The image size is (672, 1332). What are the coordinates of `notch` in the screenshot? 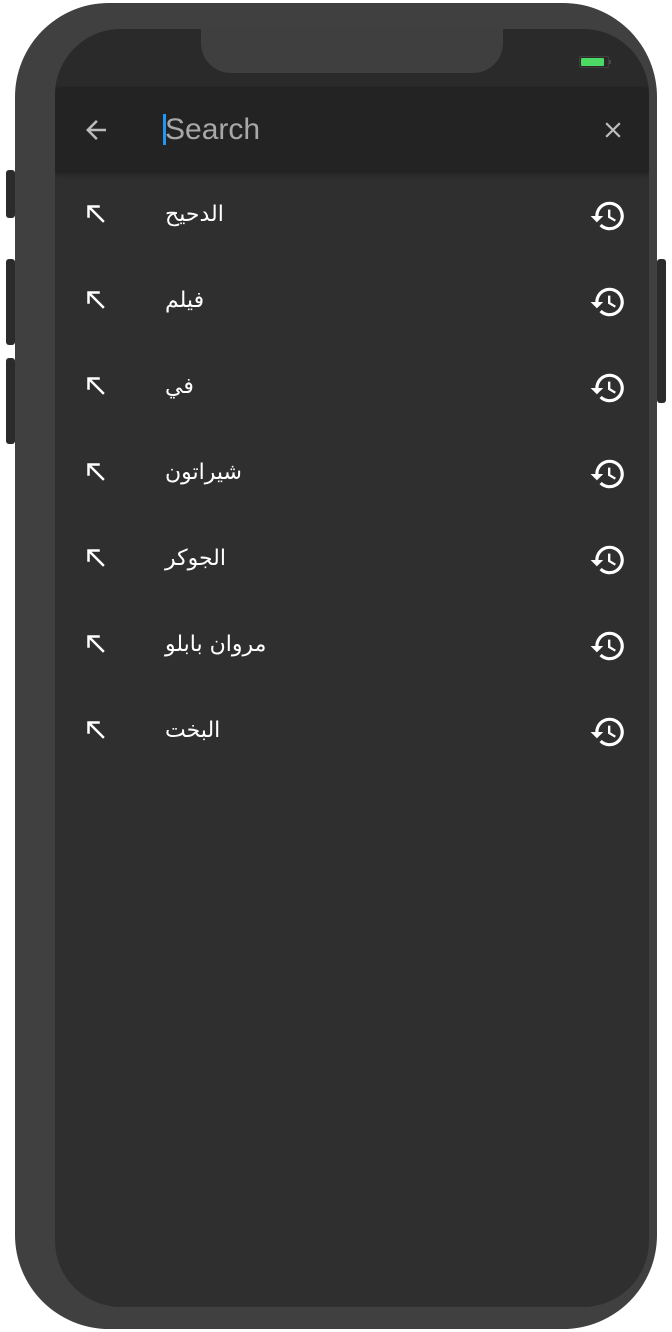 It's located at (352, 51).